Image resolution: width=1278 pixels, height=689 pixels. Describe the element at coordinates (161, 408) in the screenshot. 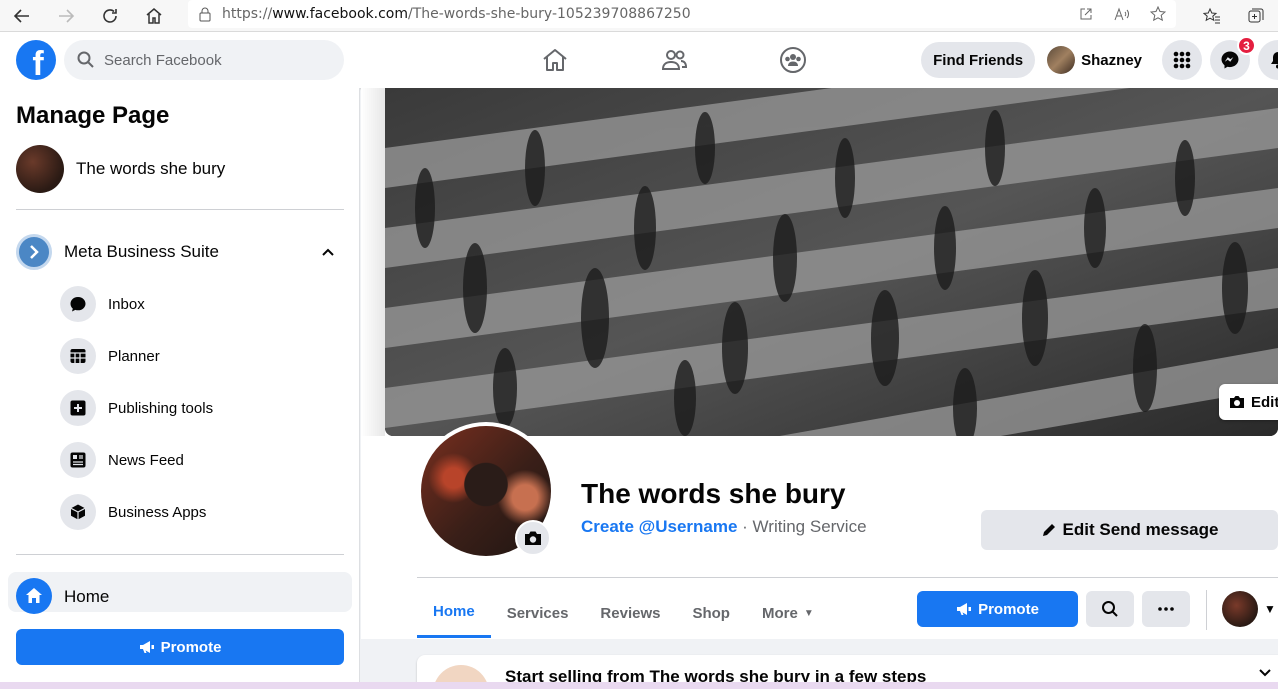

I see `sidebar-item-label: Publishing tools` at that location.